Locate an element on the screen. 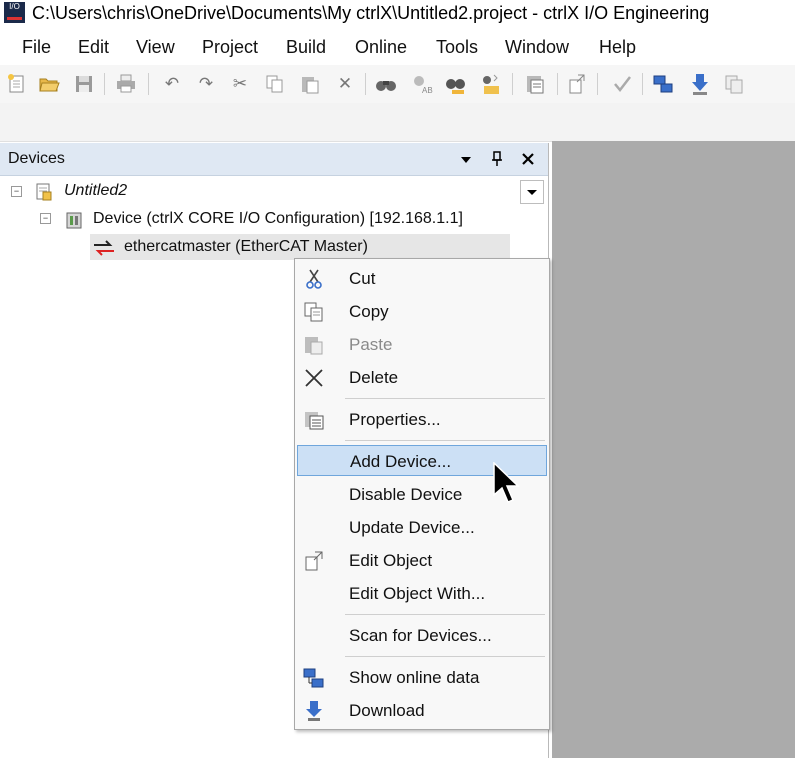 The image size is (795, 758). cut-icon: ✂ is located at coordinates (240, 84).